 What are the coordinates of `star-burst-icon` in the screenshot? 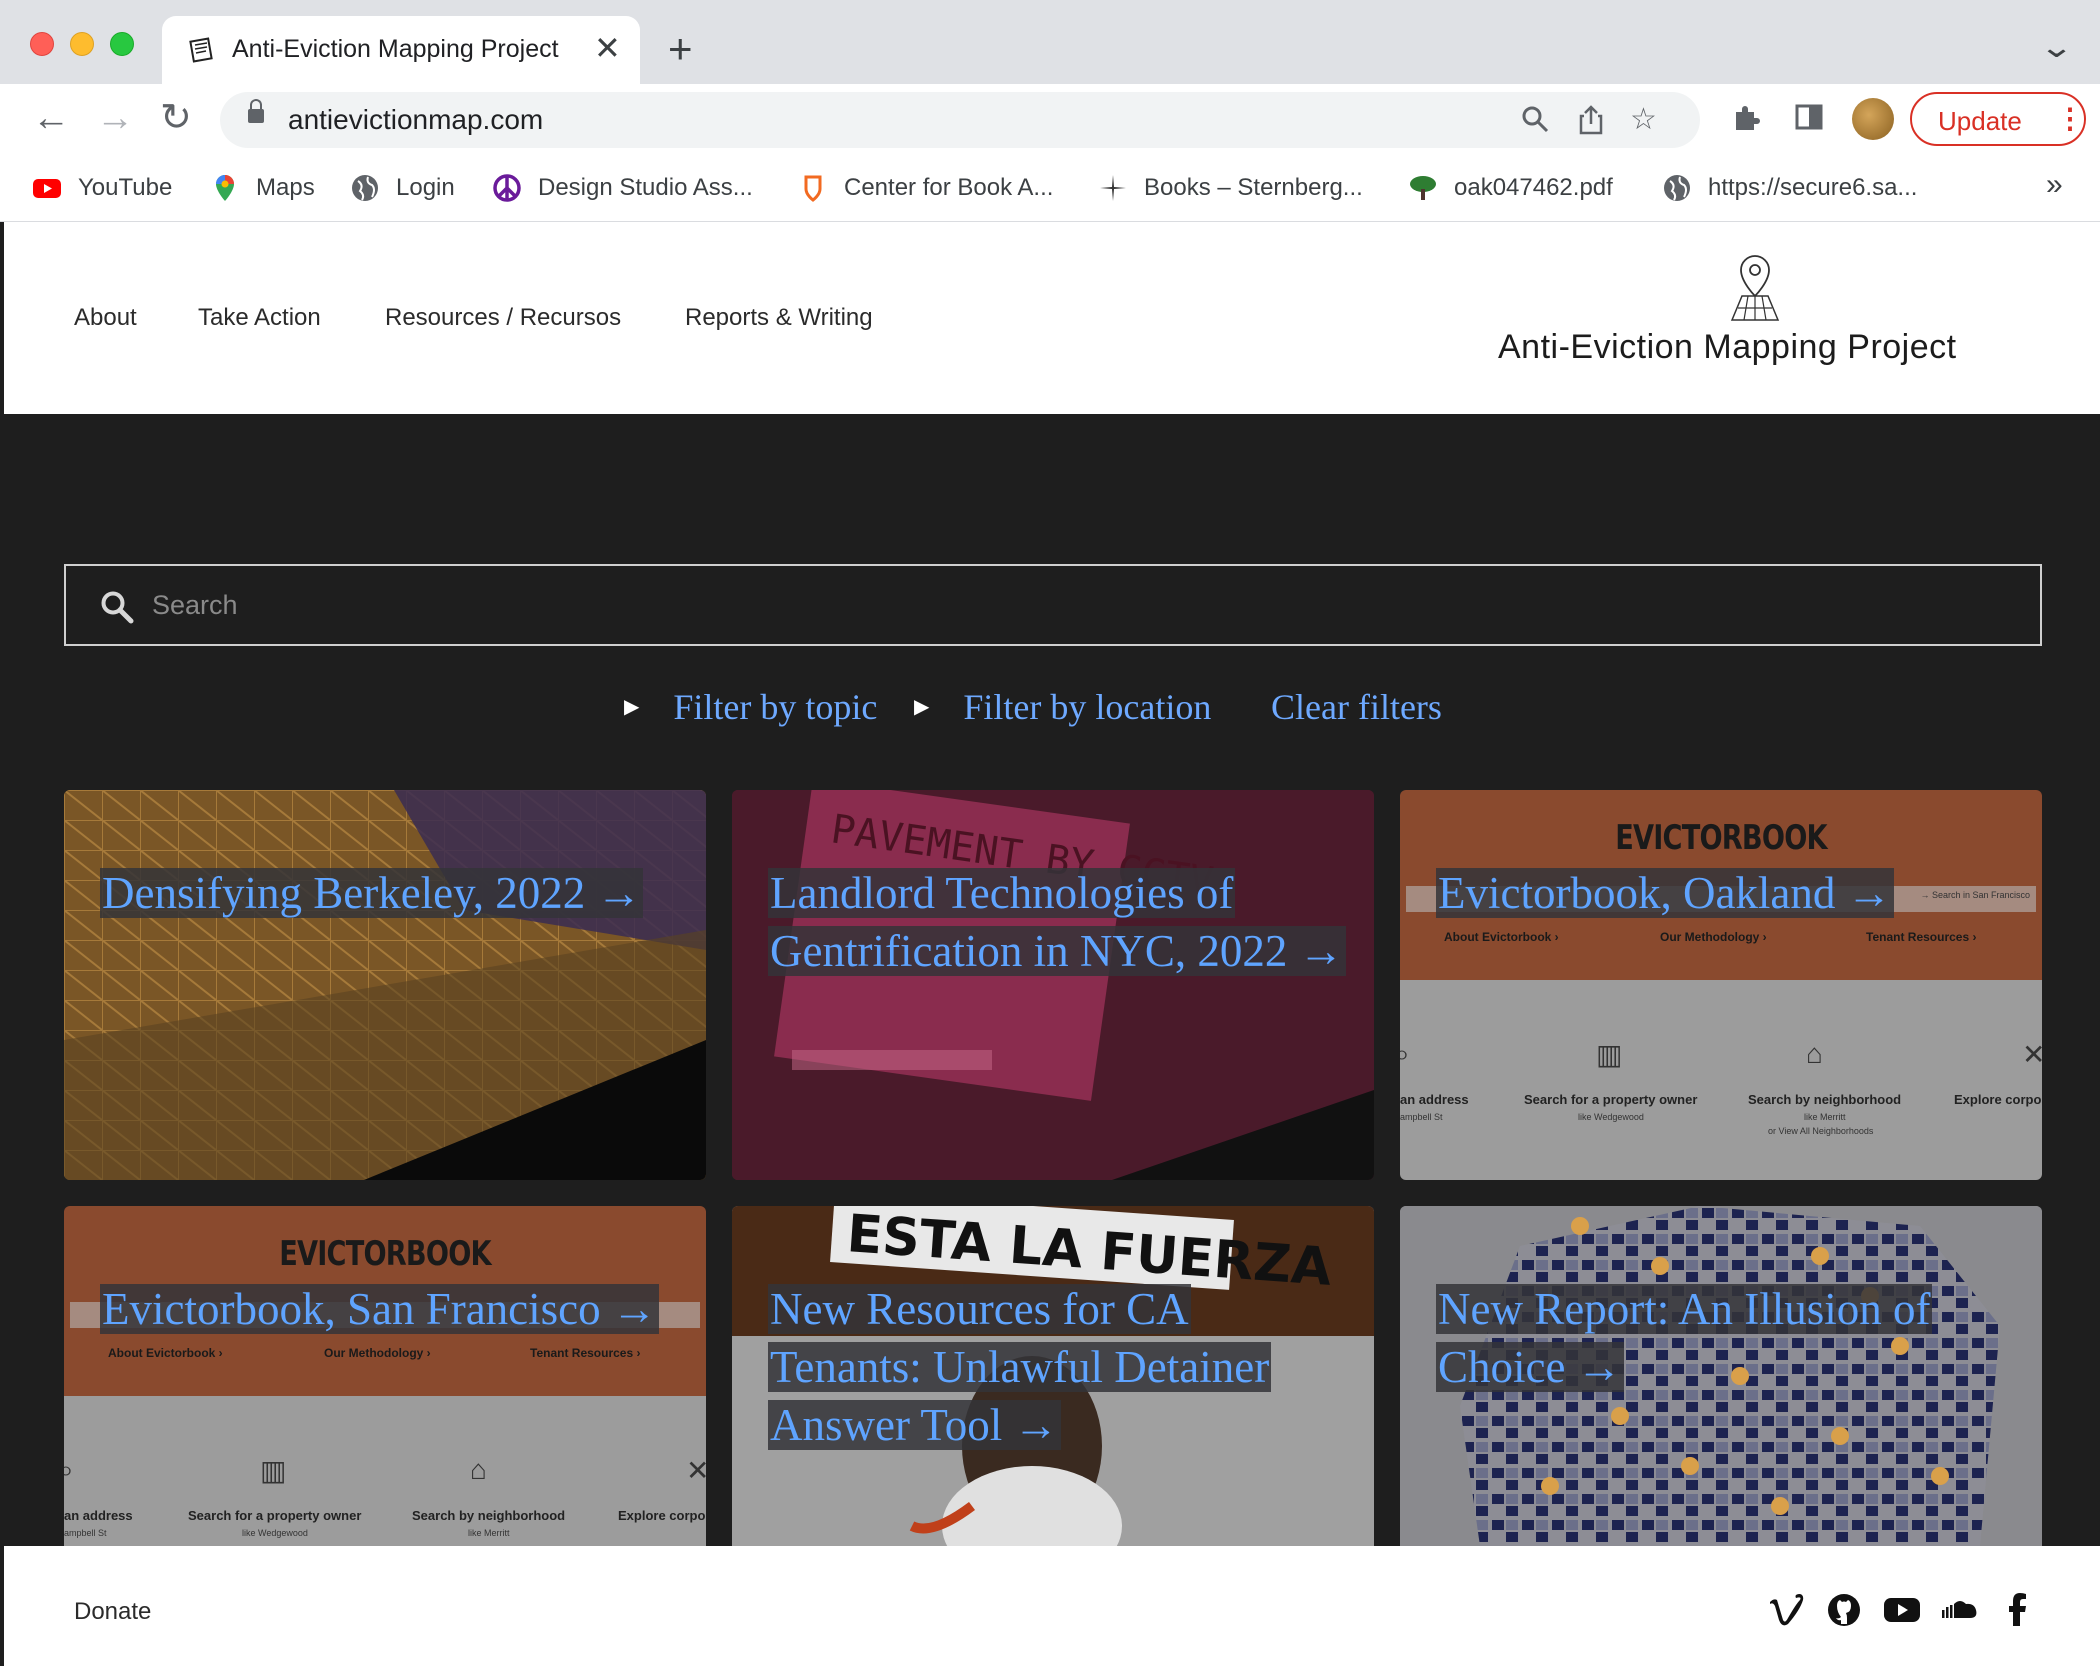 It's located at (1113, 188).